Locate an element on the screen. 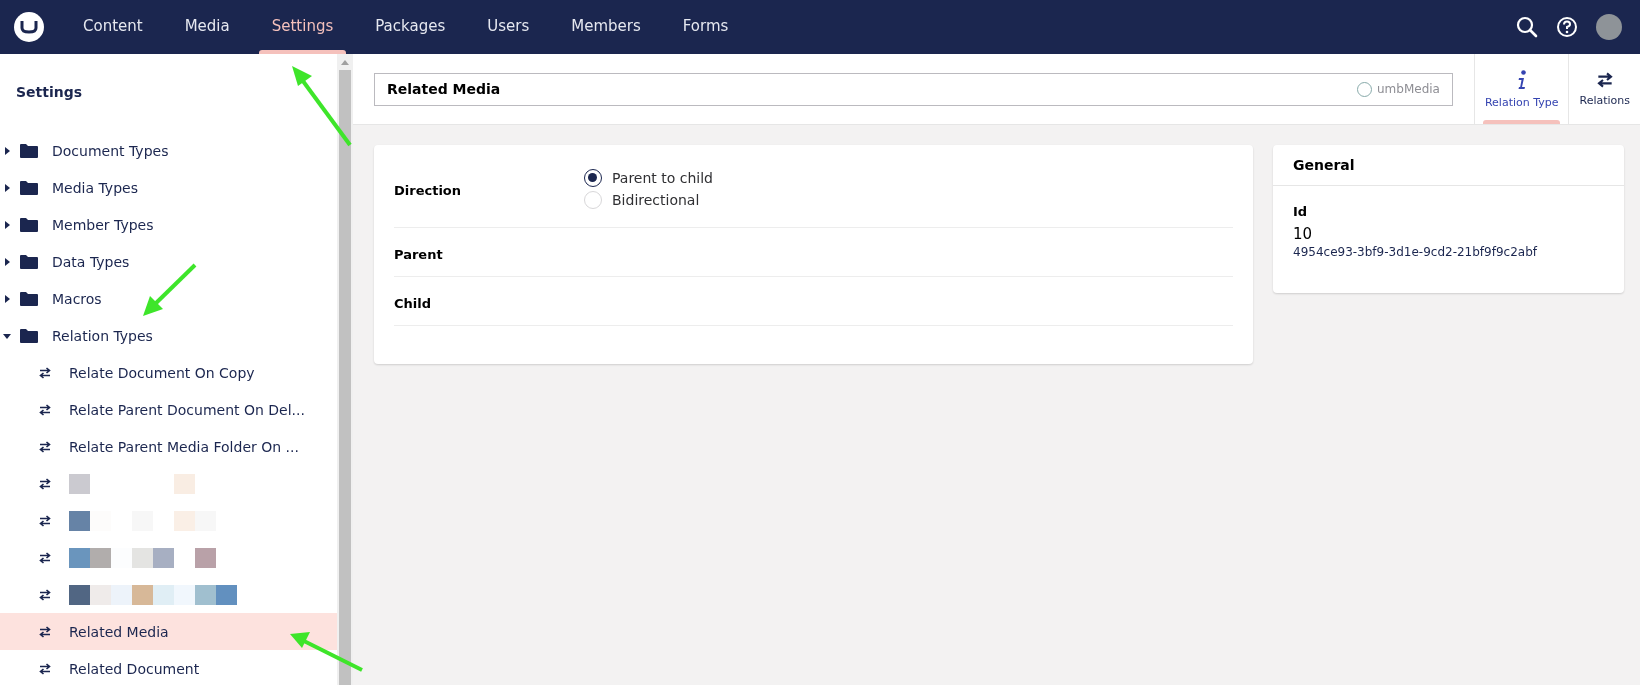 This screenshot has height=685, width=1640. search-icon is located at coordinates (1527, 27).